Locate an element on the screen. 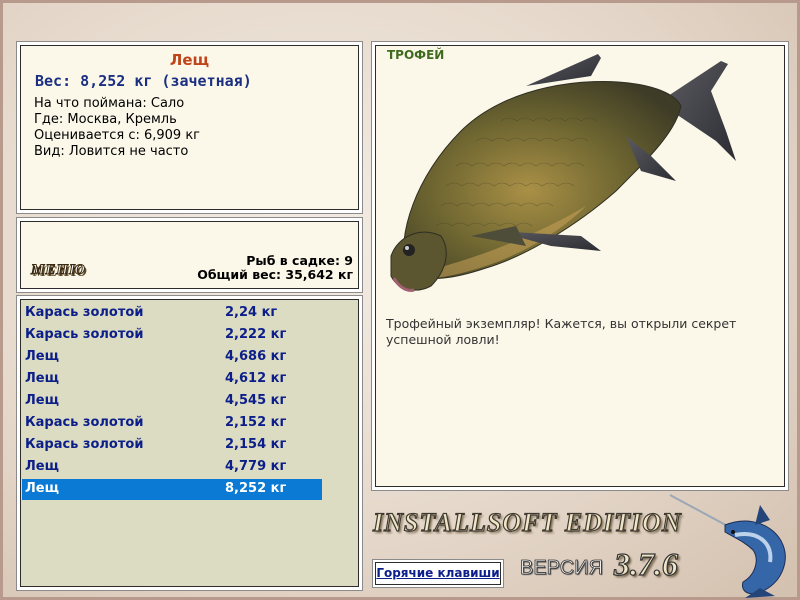  brand-logo-text: INSTALLSOFT EDITION is located at coordinates (527, 522).